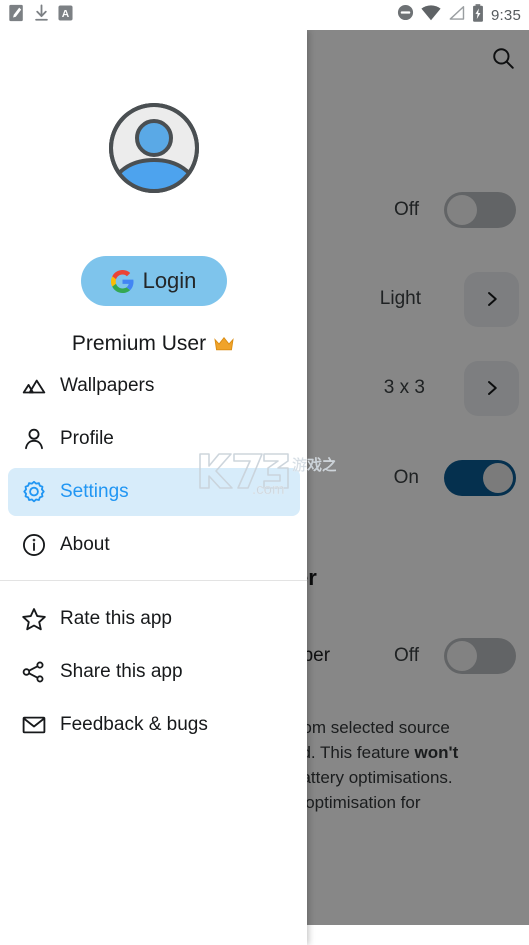 Image resolution: width=529 pixels, height=945 pixels. What do you see at coordinates (406, 477) in the screenshot?
I see `row-value: On` at bounding box center [406, 477].